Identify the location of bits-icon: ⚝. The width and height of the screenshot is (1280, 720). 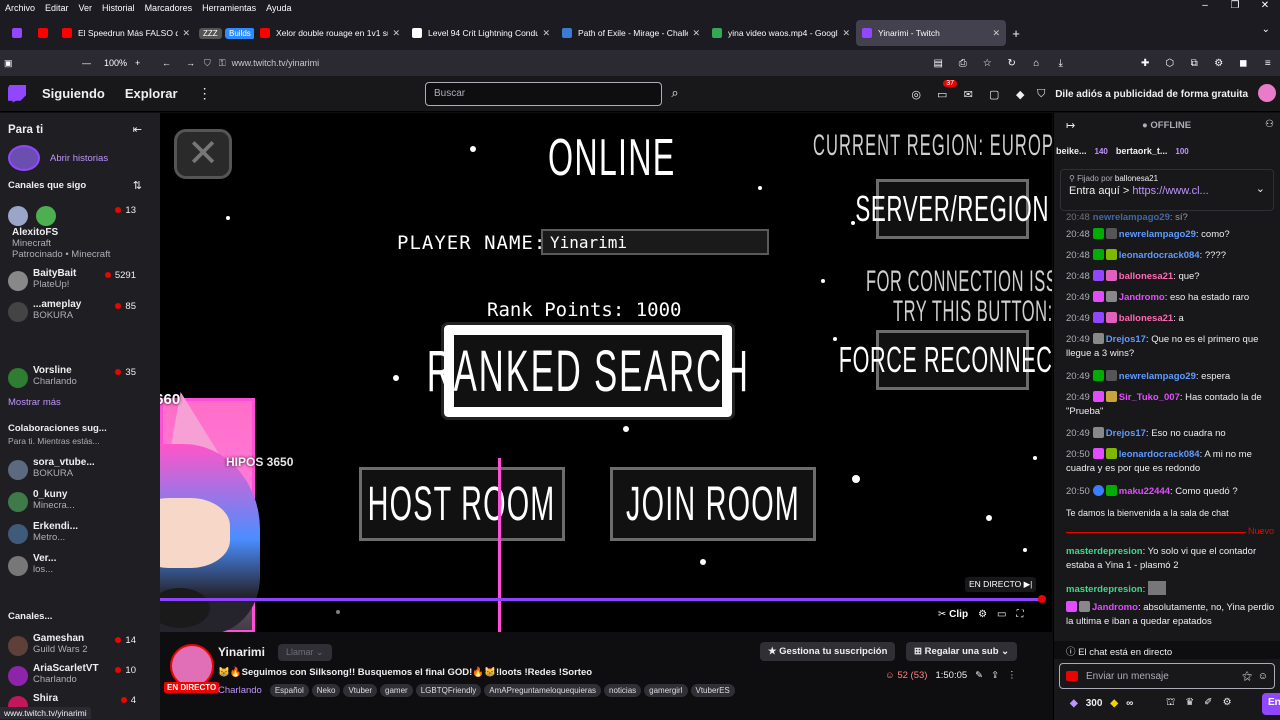
(1247, 676).